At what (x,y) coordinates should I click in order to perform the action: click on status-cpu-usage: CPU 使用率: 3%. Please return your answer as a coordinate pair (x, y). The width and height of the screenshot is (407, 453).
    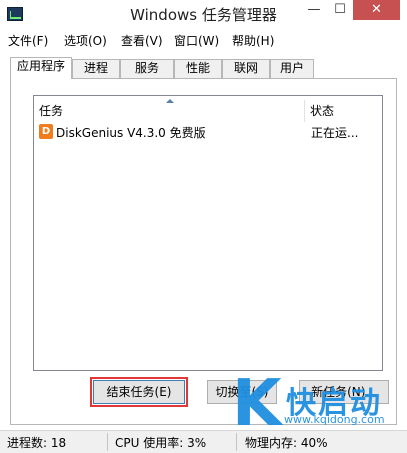
    Looking at the image, I should click on (161, 443).